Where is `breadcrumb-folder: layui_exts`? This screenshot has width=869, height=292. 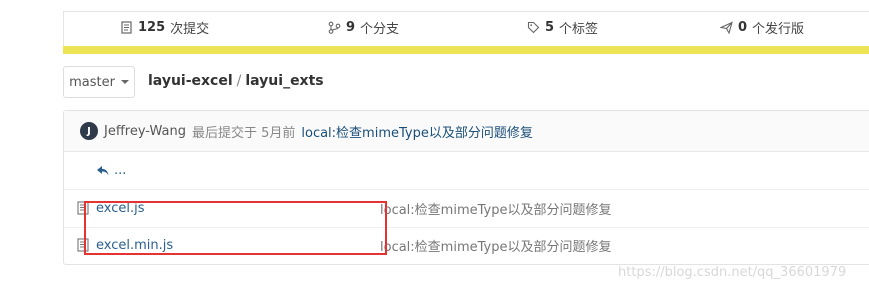
breadcrumb-folder: layui_exts is located at coordinates (284, 81).